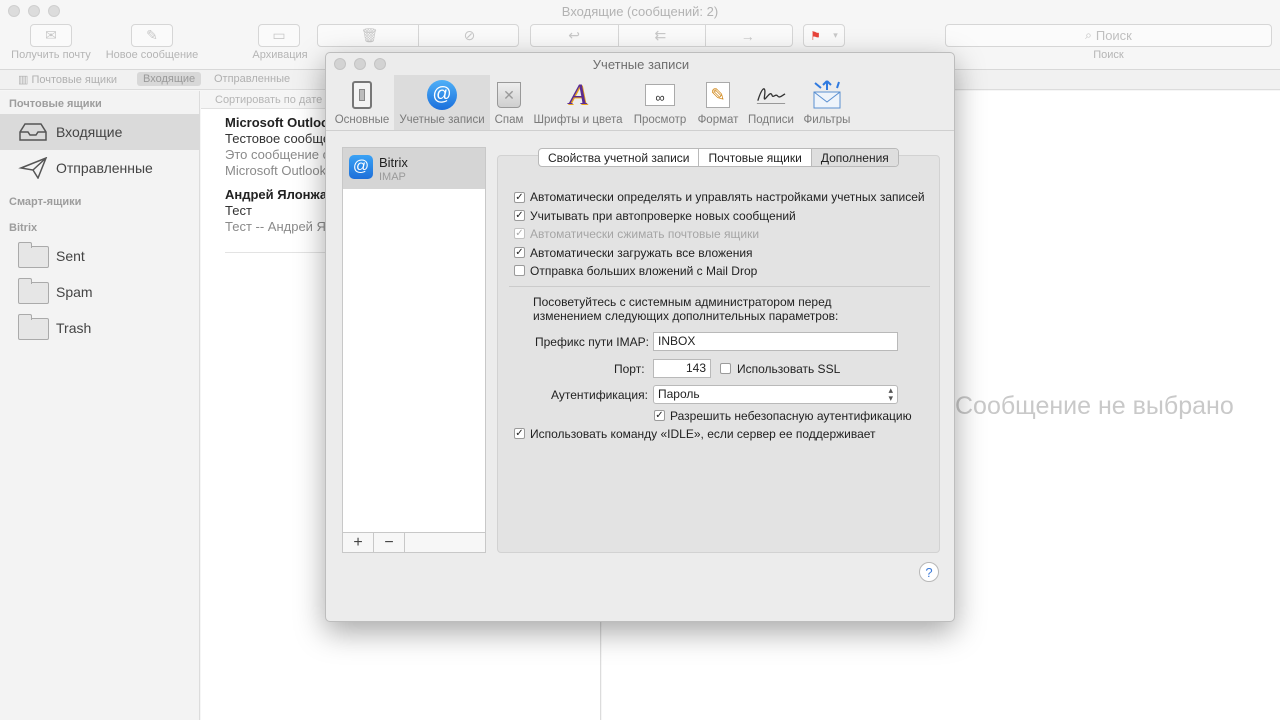 This screenshot has width=1280, height=720. What do you see at coordinates (592, 342) in the screenshot?
I see `imap-prefix-label: Префикс пути IMAP:` at bounding box center [592, 342].